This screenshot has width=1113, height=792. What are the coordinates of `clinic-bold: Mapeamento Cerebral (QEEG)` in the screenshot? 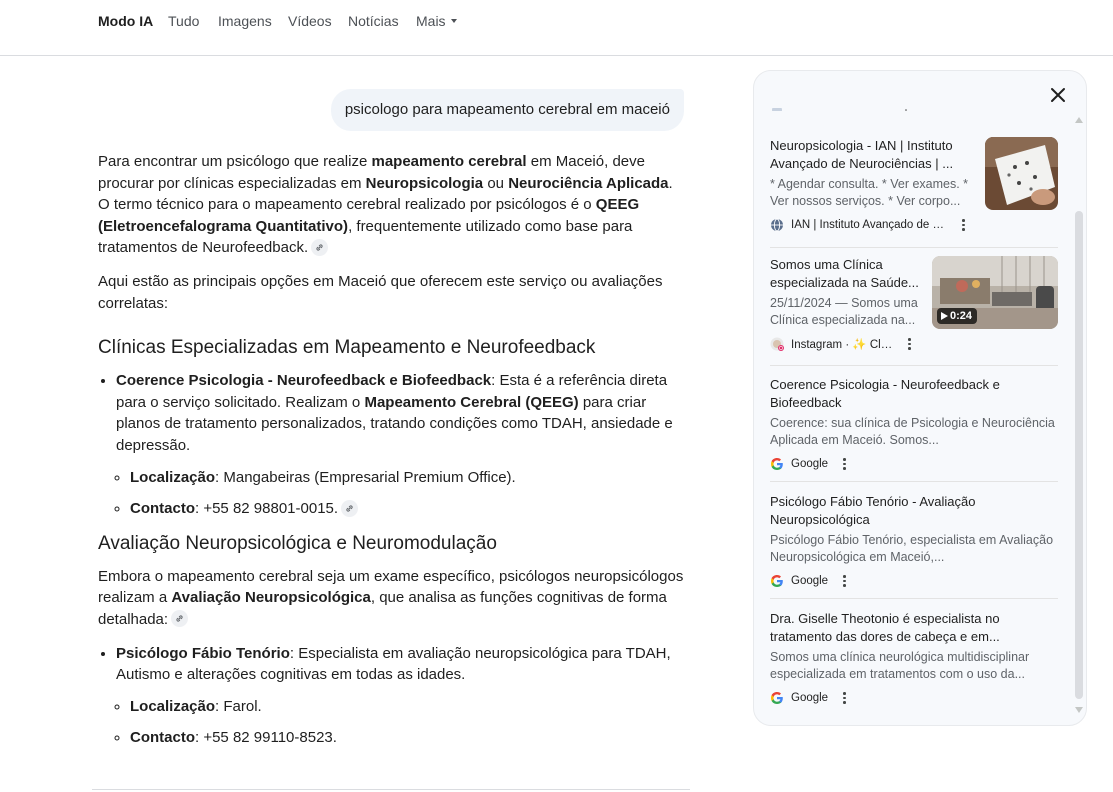 It's located at (471, 402).